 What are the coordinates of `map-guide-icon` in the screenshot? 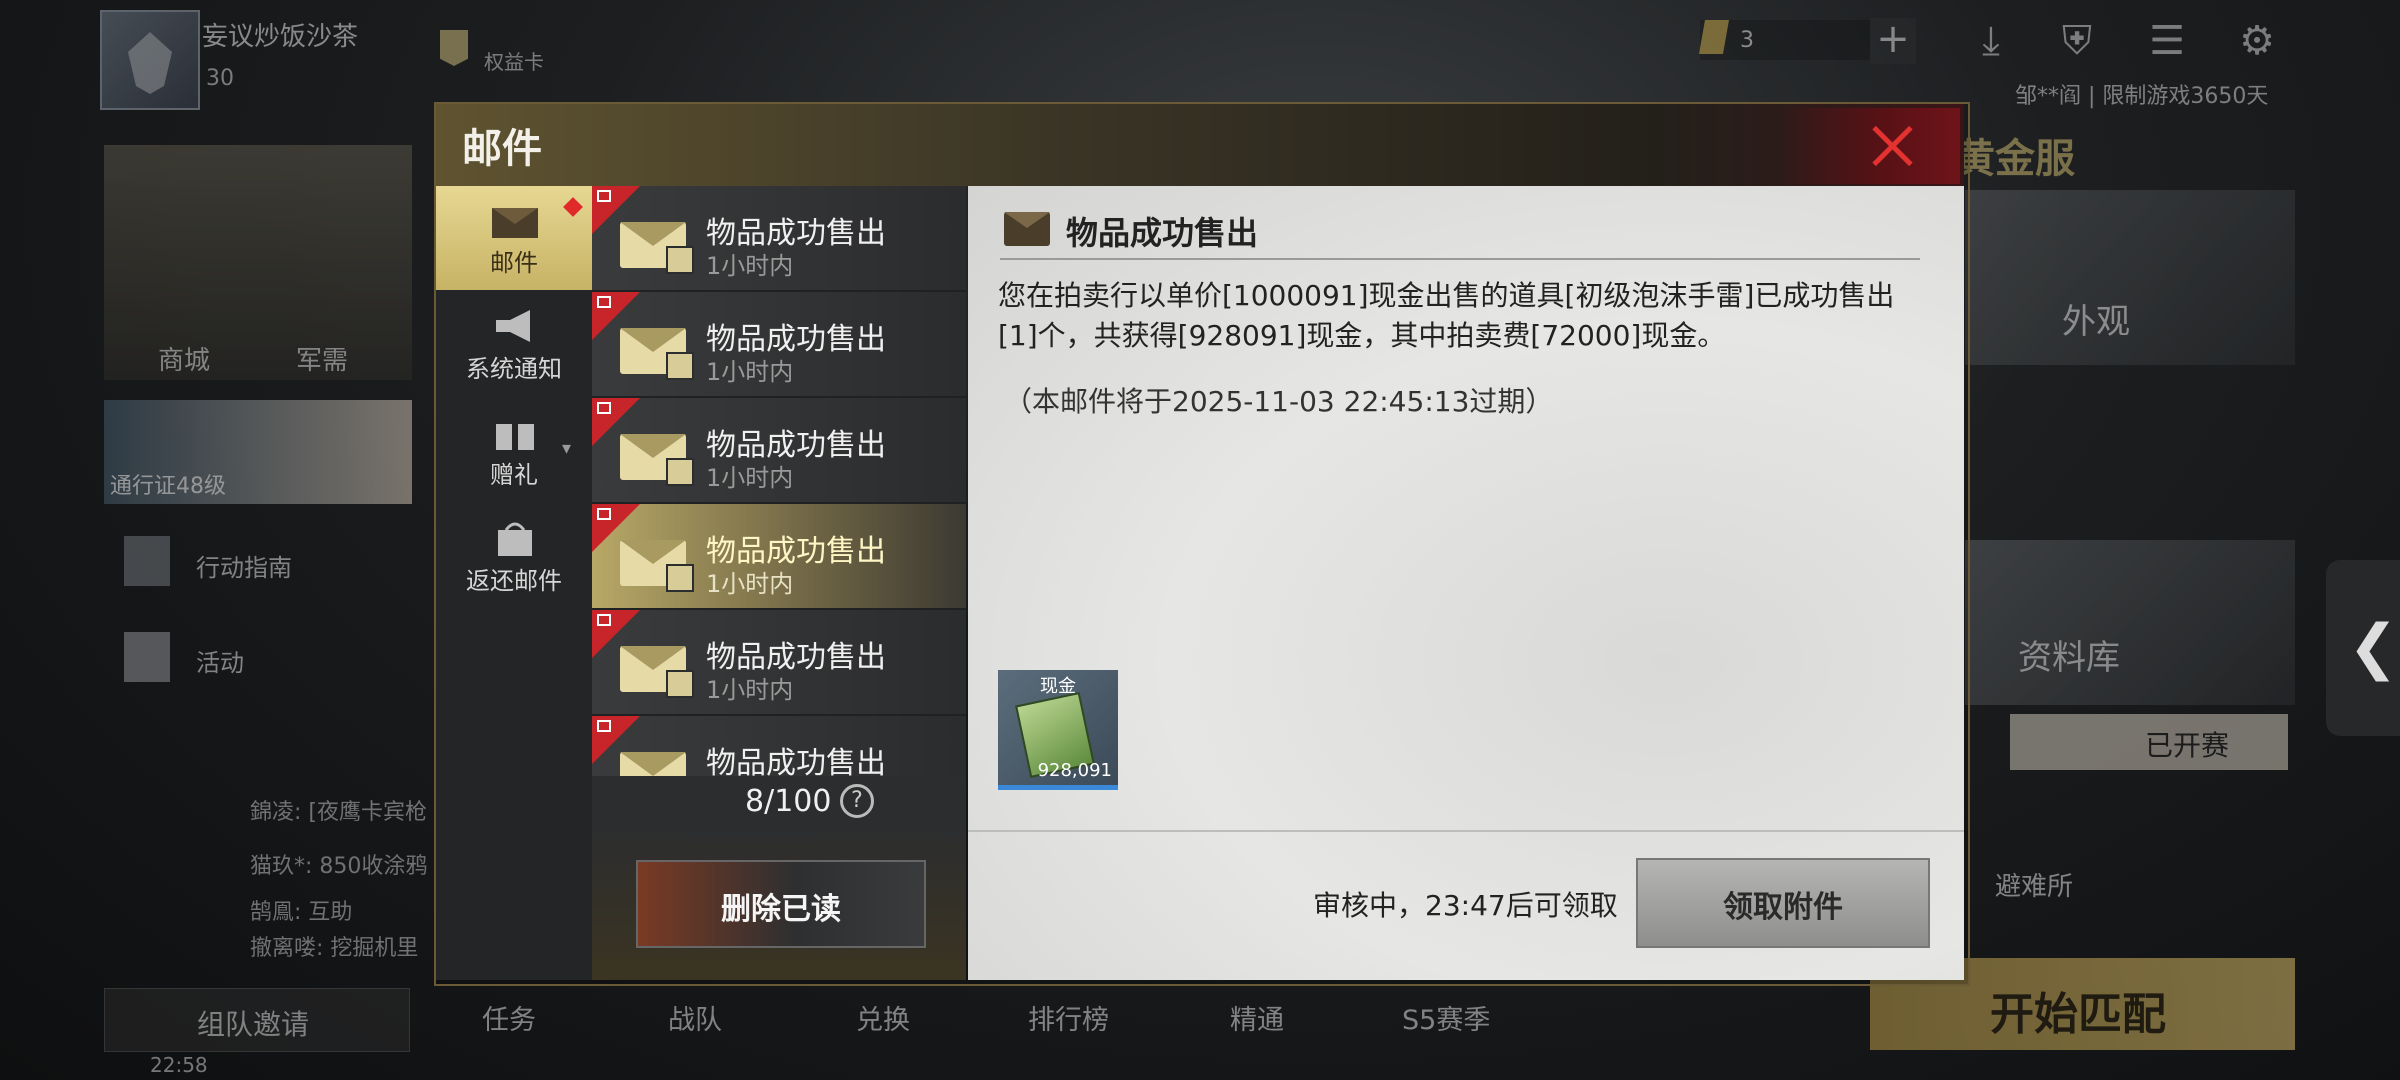 It's located at (147, 561).